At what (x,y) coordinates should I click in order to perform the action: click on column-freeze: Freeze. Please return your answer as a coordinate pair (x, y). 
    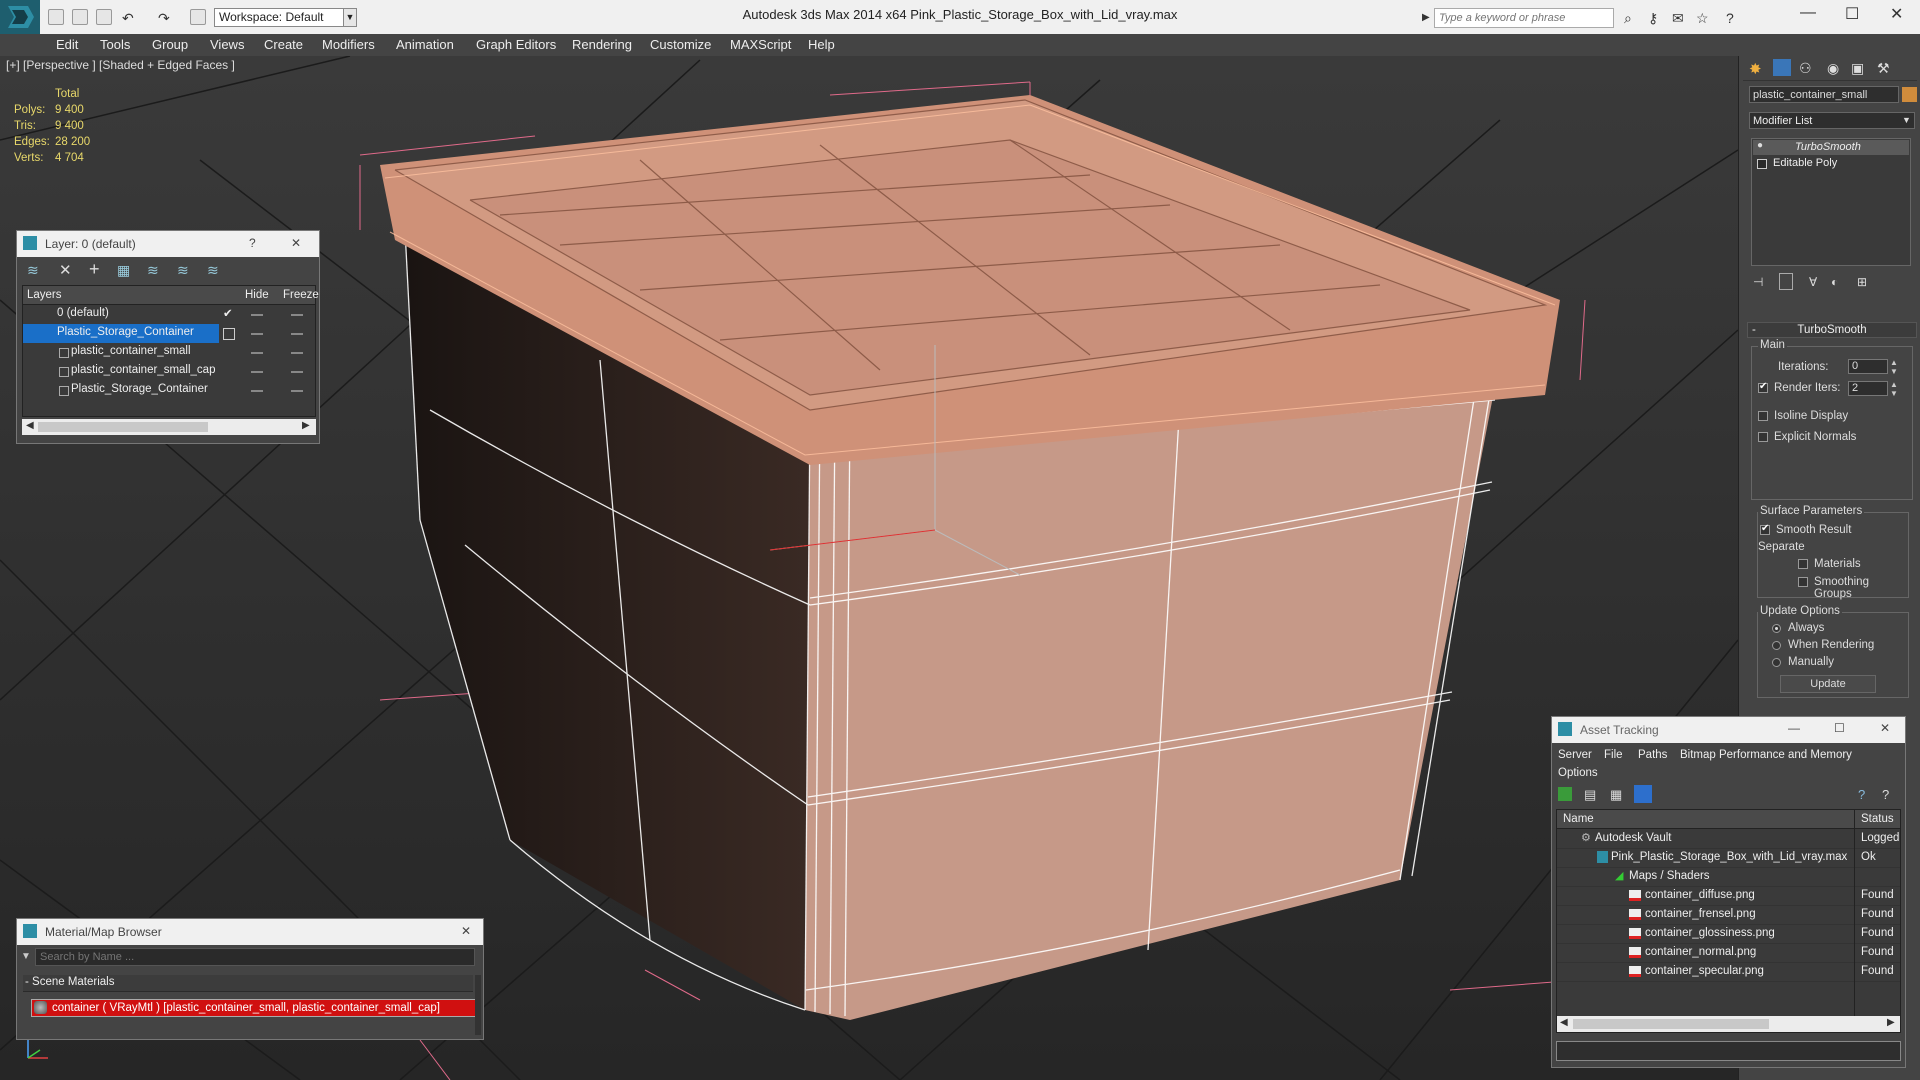
    Looking at the image, I should click on (301, 295).